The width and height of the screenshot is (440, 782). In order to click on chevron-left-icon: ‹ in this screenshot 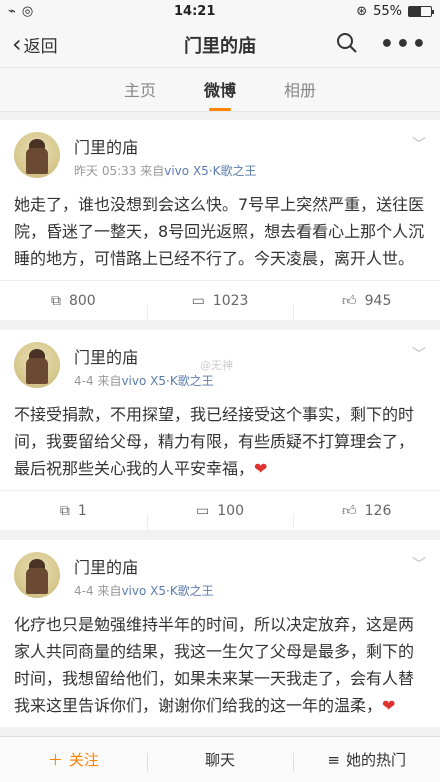, I will do `click(17, 43)`.